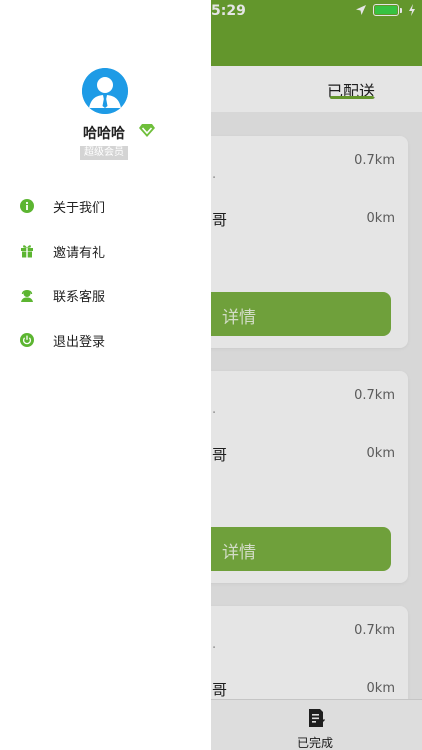 The width and height of the screenshot is (422, 750). I want to click on avatar, so click(105, 91).